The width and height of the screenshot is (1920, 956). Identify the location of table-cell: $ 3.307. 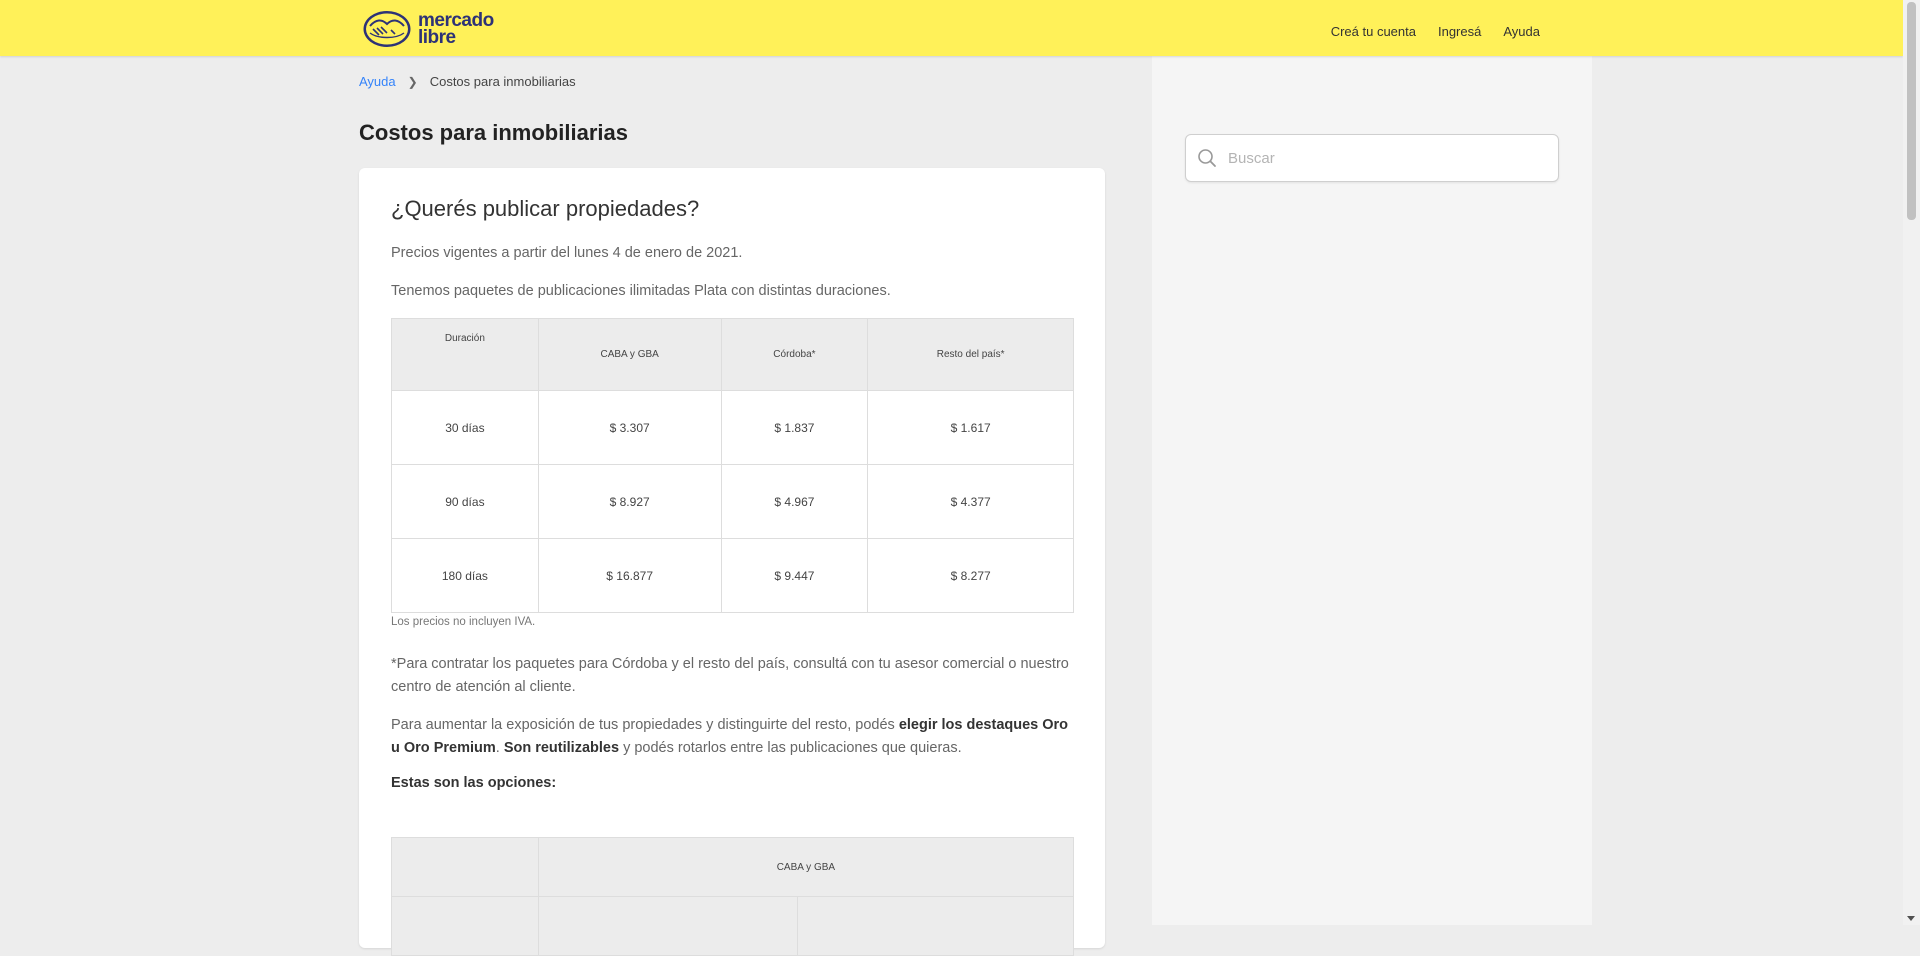
(629, 427).